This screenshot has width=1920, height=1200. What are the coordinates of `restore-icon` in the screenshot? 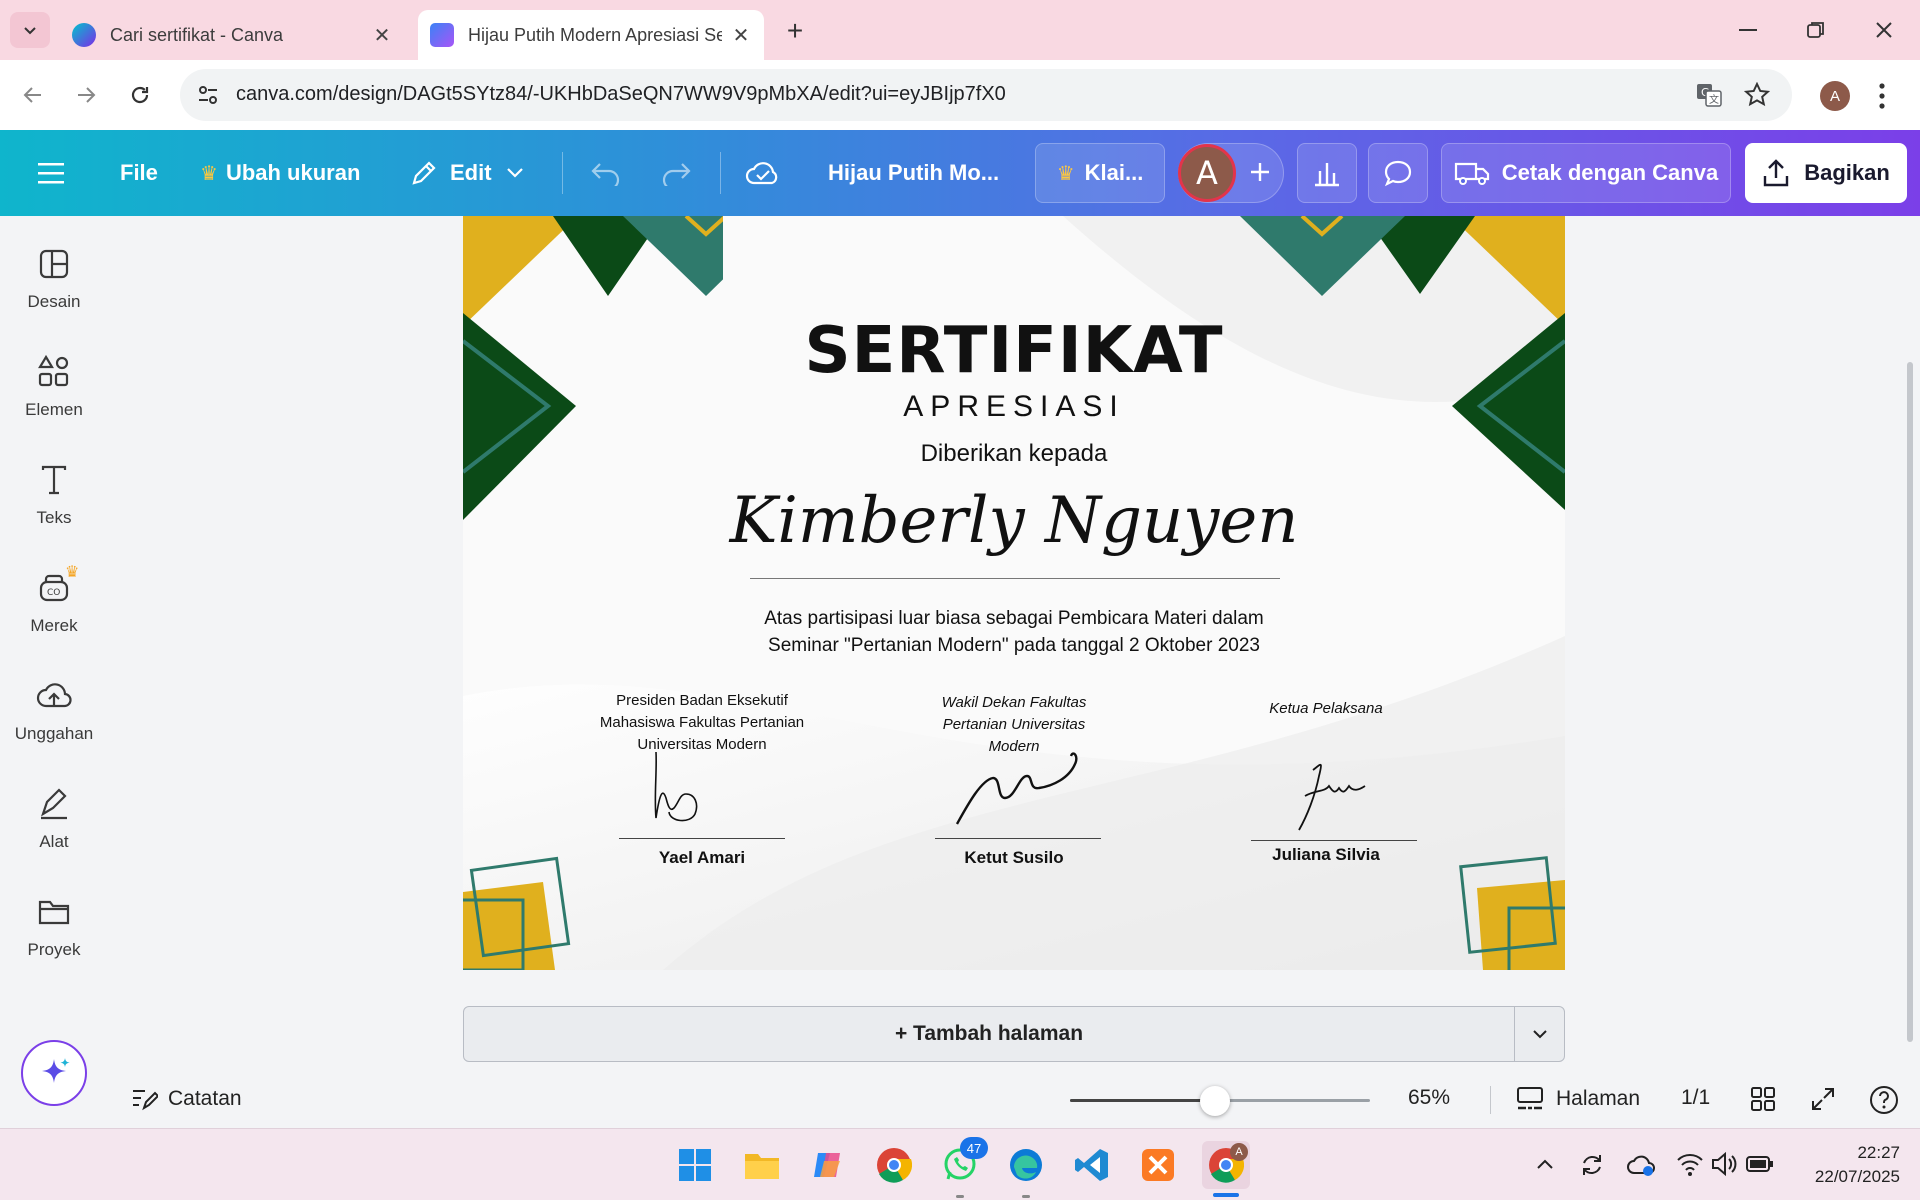 It's located at (1815, 30).